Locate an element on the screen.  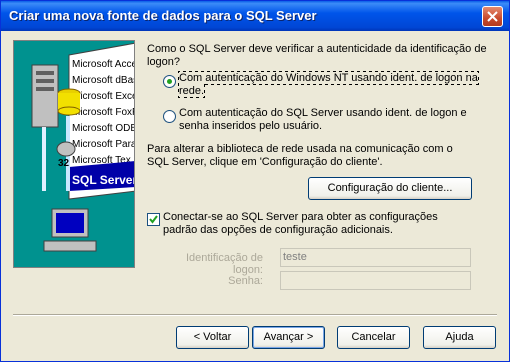
login-id-label: Identificação de logon: is located at coordinates (224, 264).